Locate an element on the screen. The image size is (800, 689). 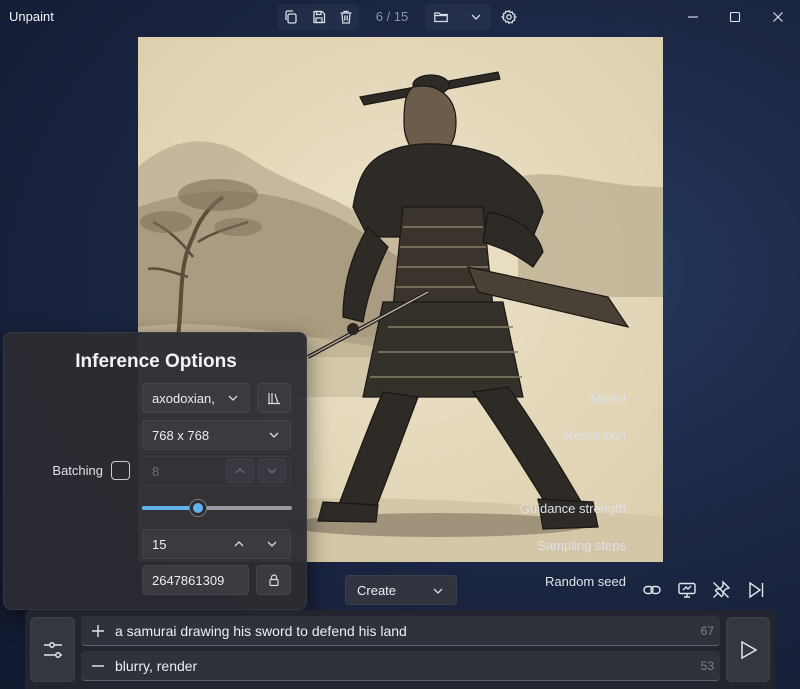
minimize-button is located at coordinates (693, 17).